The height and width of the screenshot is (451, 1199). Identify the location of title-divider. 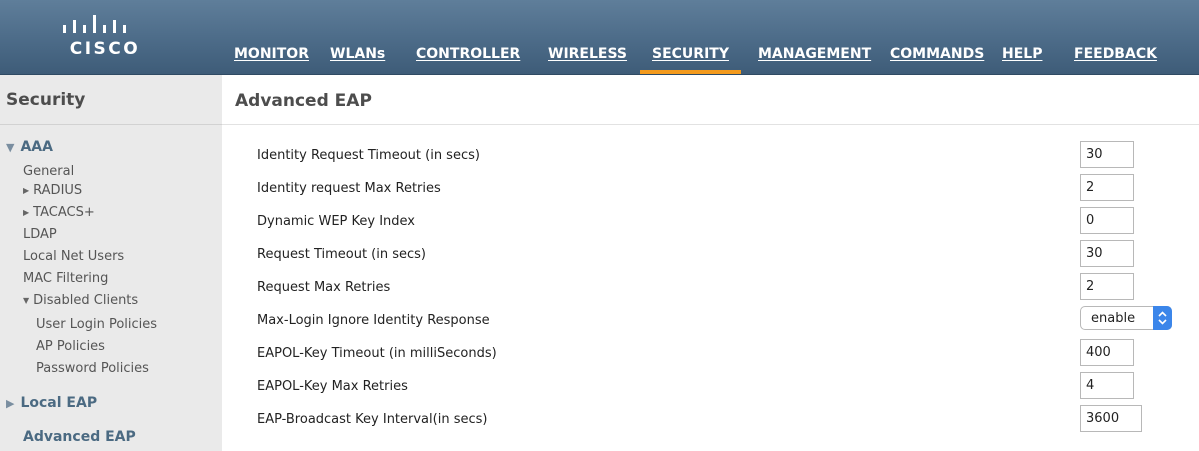
(710, 124).